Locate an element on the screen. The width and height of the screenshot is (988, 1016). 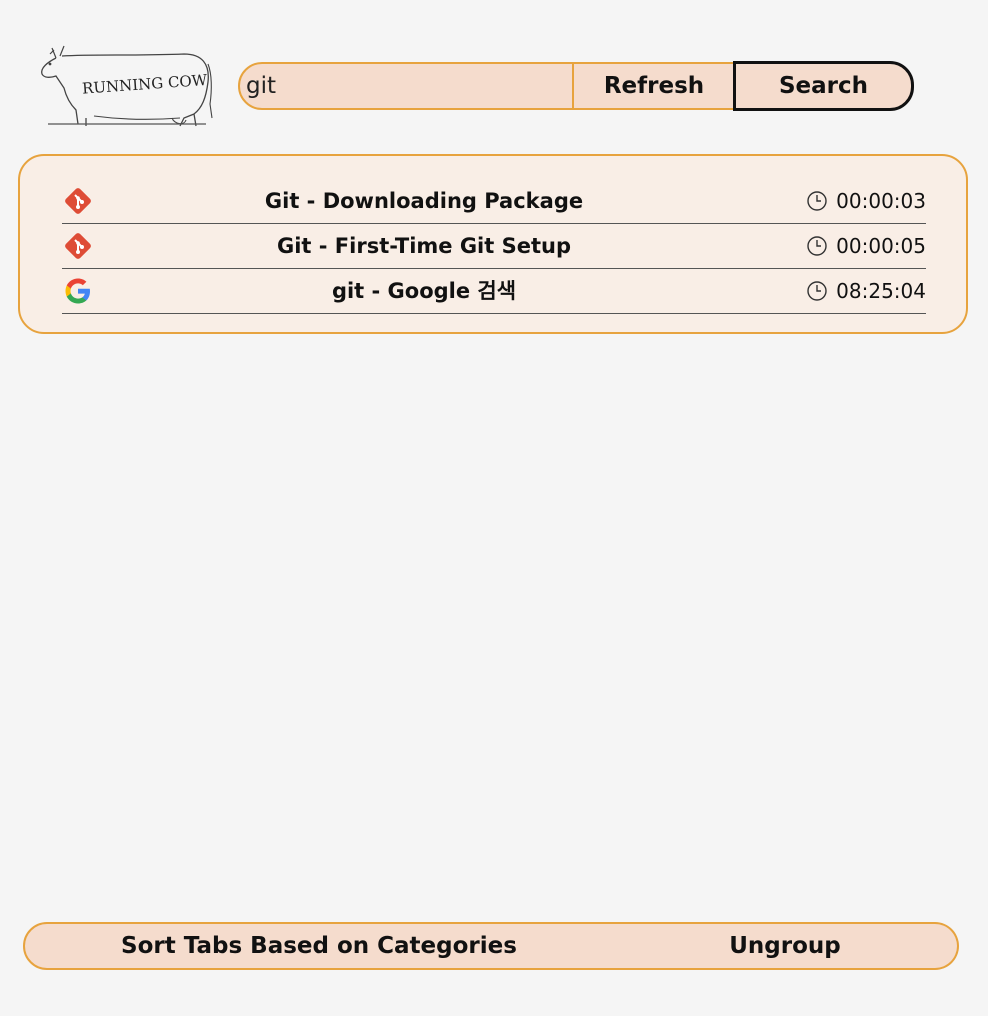
tab-elapsed-time: 08:25:04 is located at coordinates (881, 291).